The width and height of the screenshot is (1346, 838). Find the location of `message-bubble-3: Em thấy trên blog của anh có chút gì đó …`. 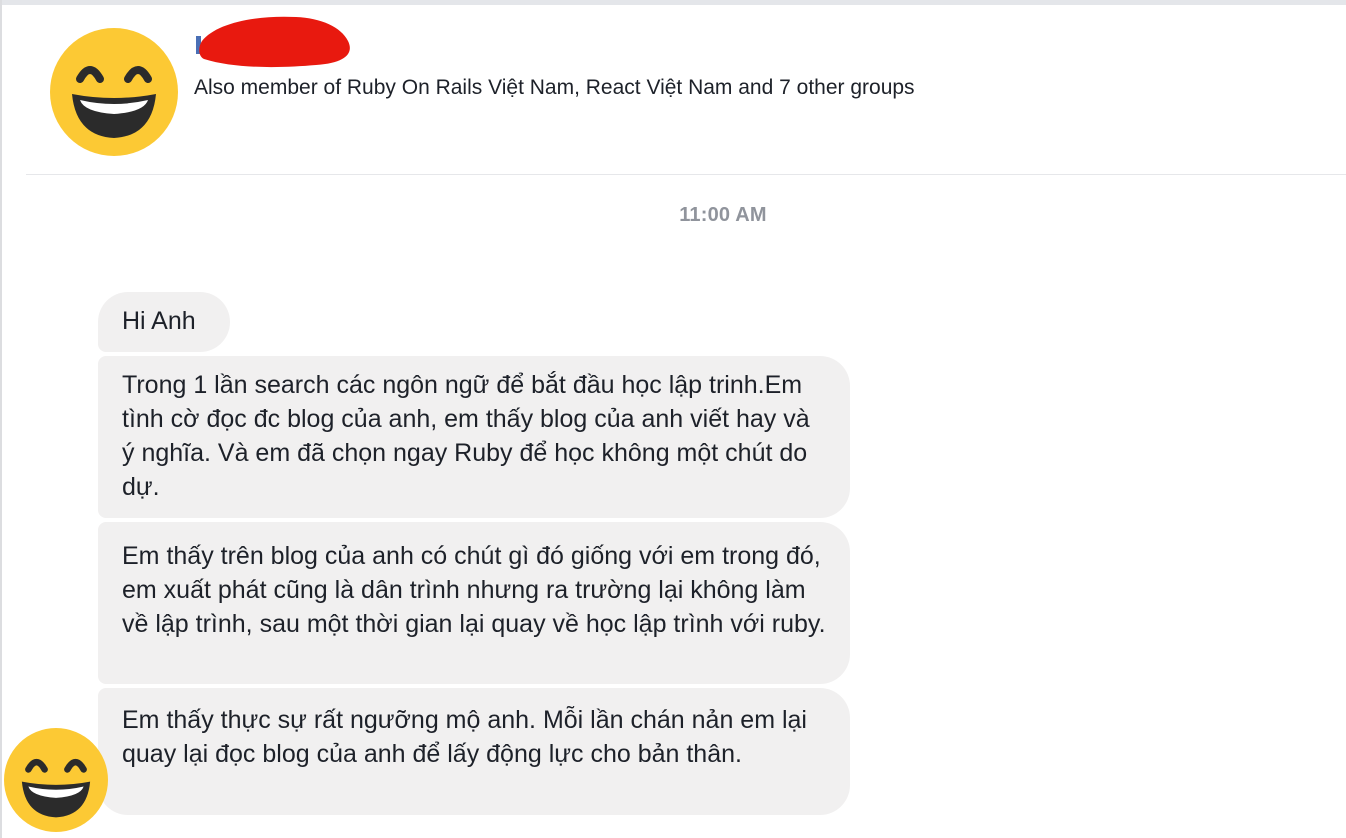

message-bubble-3: Em thấy trên blog của anh có chút gì đó … is located at coordinates (474, 603).